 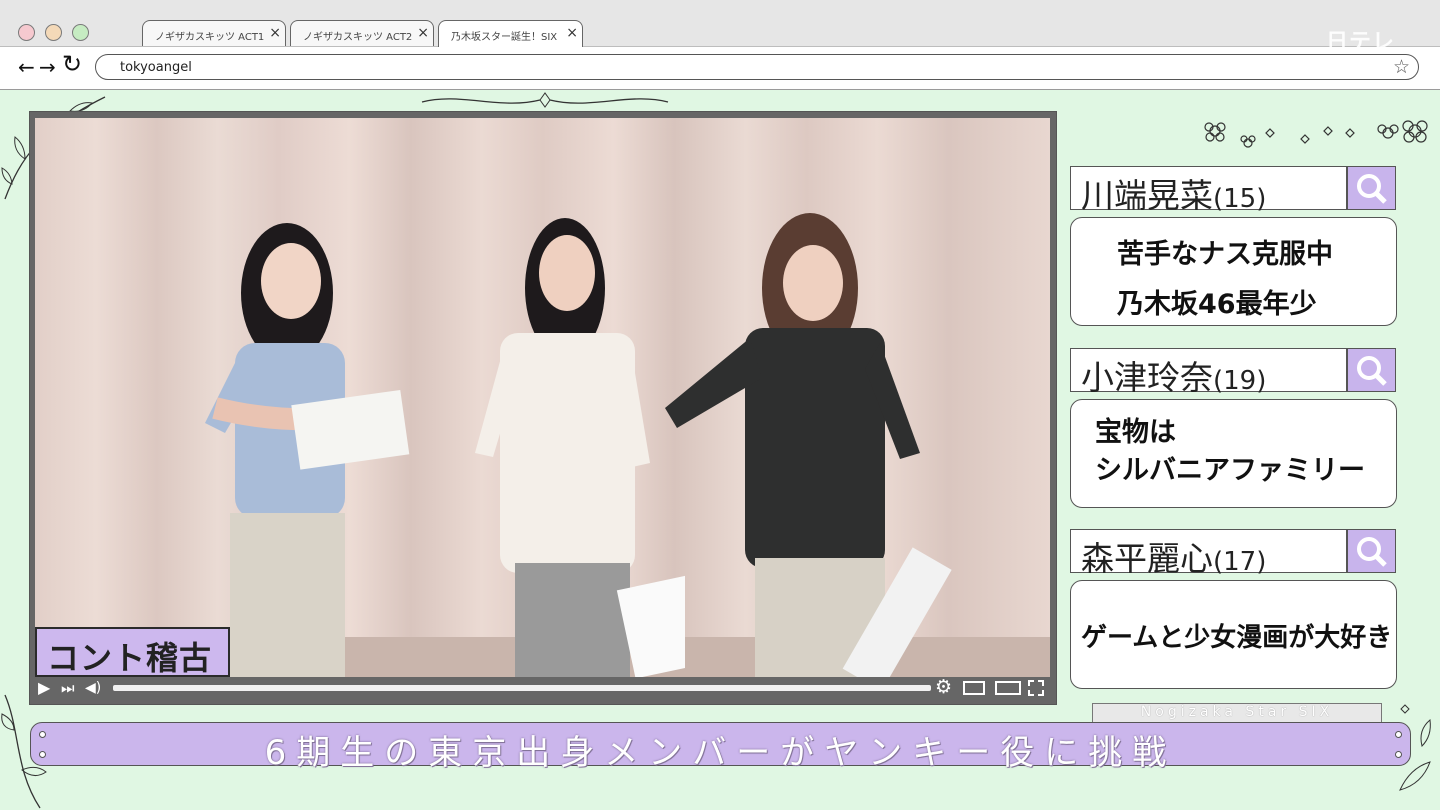 I want to click on maximize-window-dot, so click(x=80, y=32).